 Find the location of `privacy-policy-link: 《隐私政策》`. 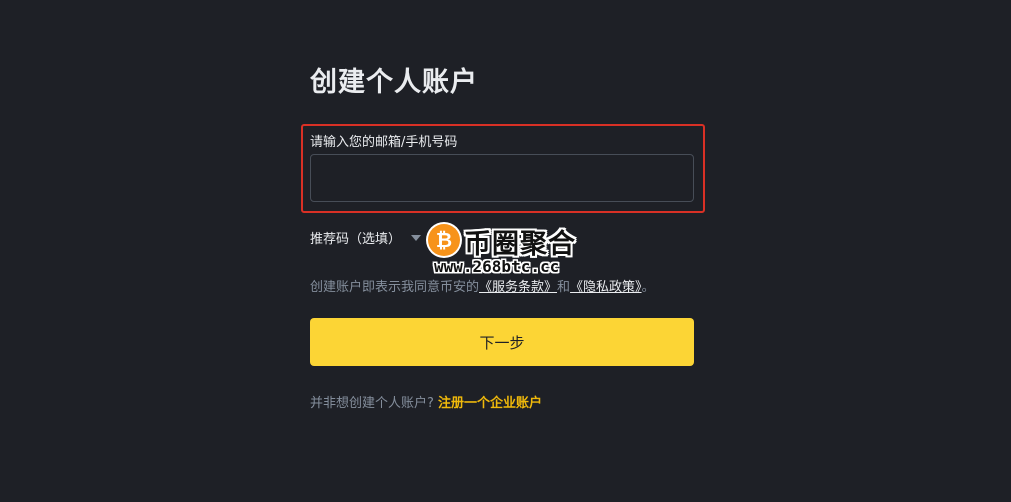

privacy-policy-link: 《隐私政策》 is located at coordinates (606, 287).